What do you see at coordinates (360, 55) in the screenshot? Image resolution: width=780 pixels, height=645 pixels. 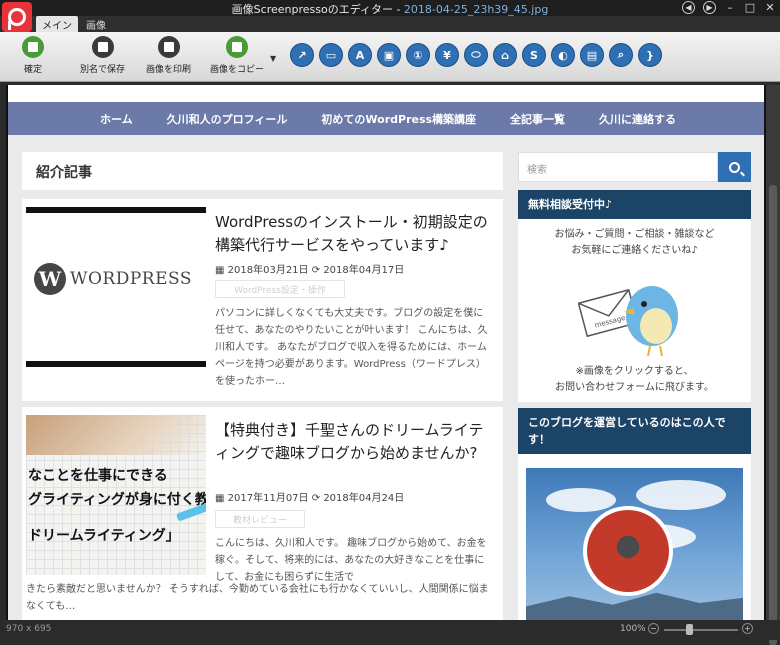 I see `text-tool-icon: A` at bounding box center [360, 55].